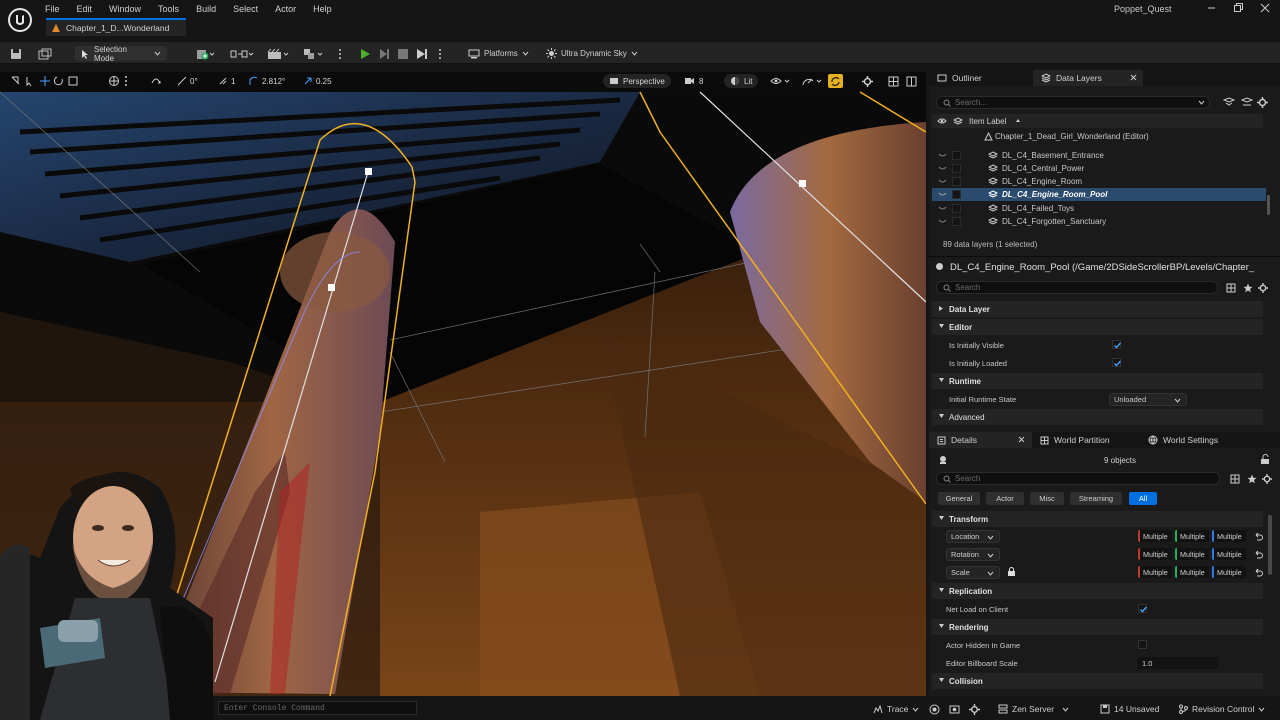  Describe the element at coordinates (1099, 221) in the screenshot. I see `list-item: DL_C4_Forgotten_Sanctuary` at that location.